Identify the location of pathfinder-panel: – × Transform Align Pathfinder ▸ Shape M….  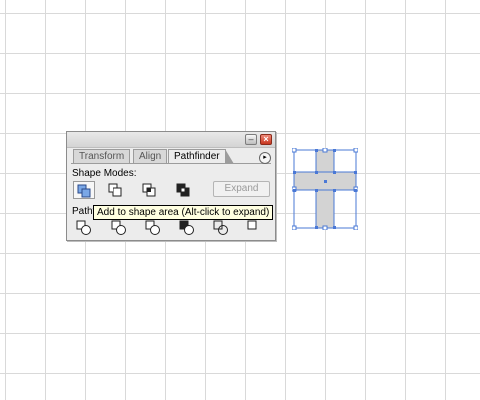
(171, 186).